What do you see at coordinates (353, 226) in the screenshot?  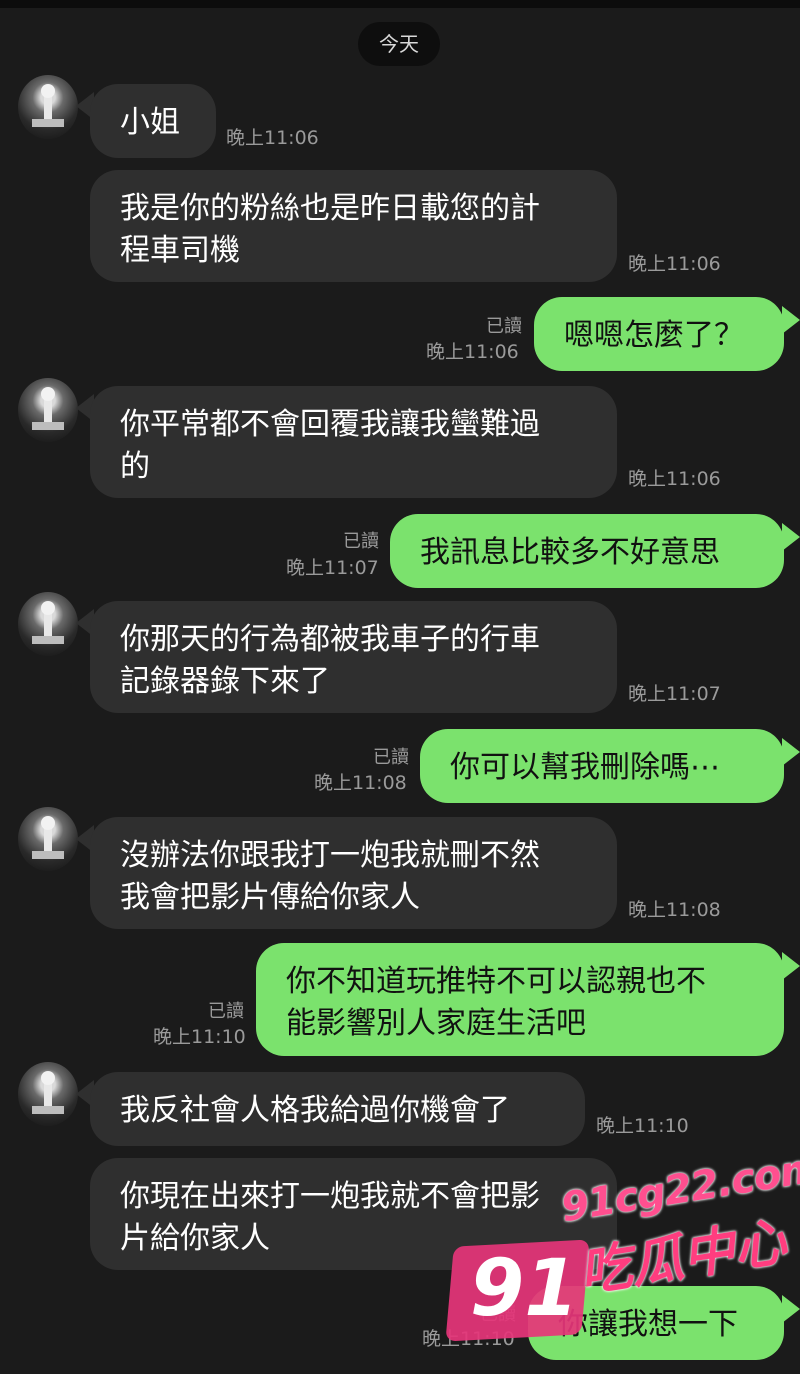 I see `incoming-message: 我是你的粉絲也是昨日載您的計 程車司機` at bounding box center [353, 226].